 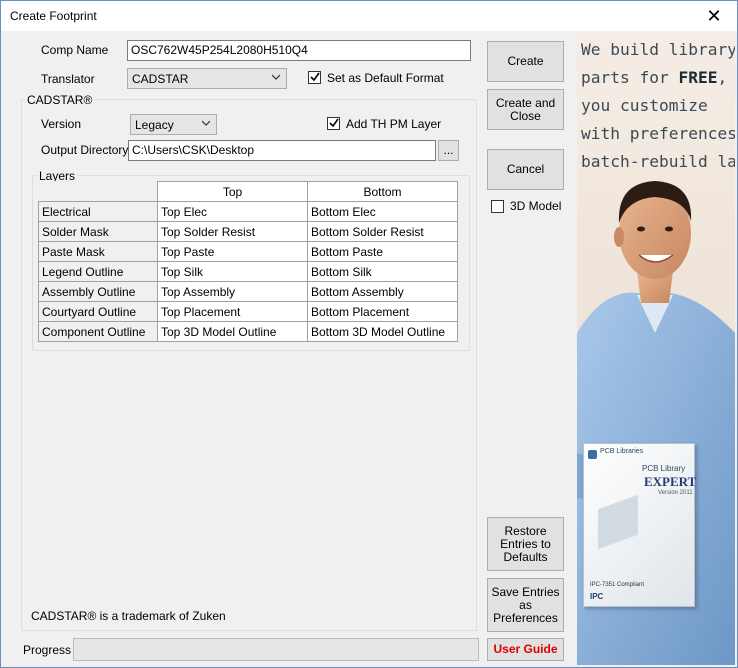 I want to click on promo-line-1: We build library, so click(x=658, y=49).